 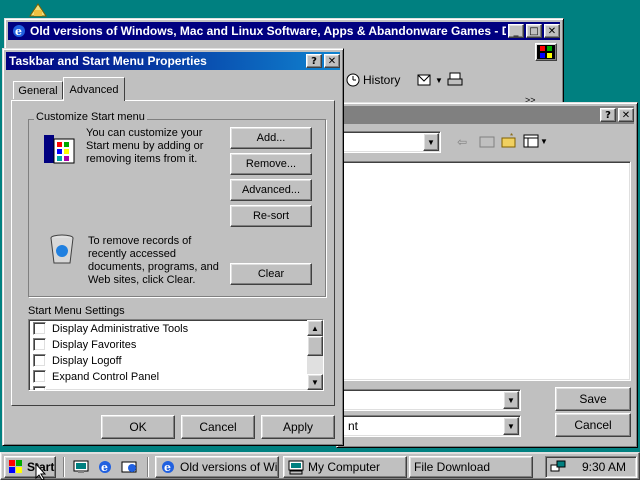 I want to click on resort-button: Re-sort, so click(x=271, y=216).